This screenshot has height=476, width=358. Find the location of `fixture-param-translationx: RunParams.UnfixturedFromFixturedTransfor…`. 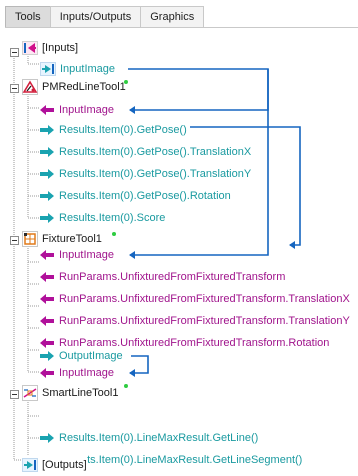

fixture-param-translationx: RunParams.UnfixturedFromFixturedTransfor… is located at coordinates (195, 299).